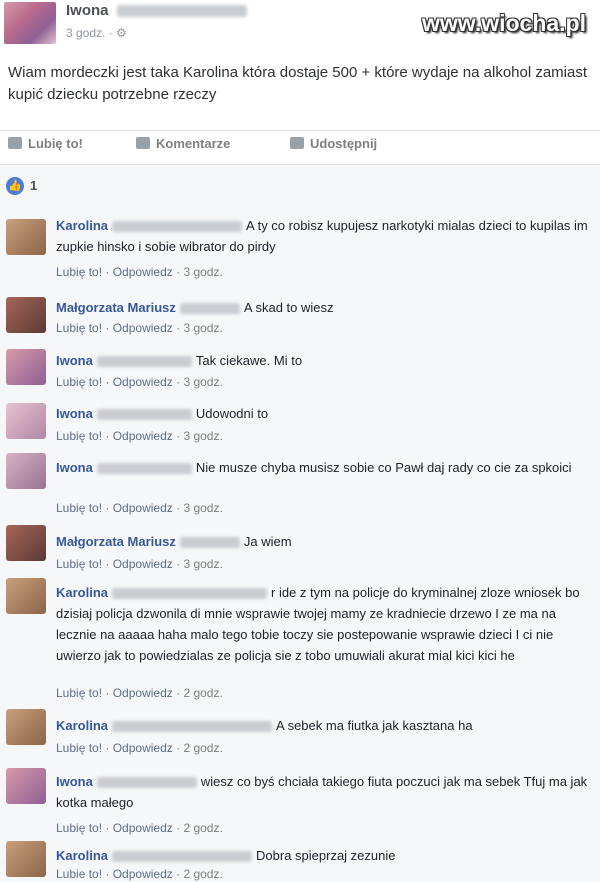 The width and height of the screenshot is (600, 882). I want to click on share-button: Udostępnij, so click(333, 143).